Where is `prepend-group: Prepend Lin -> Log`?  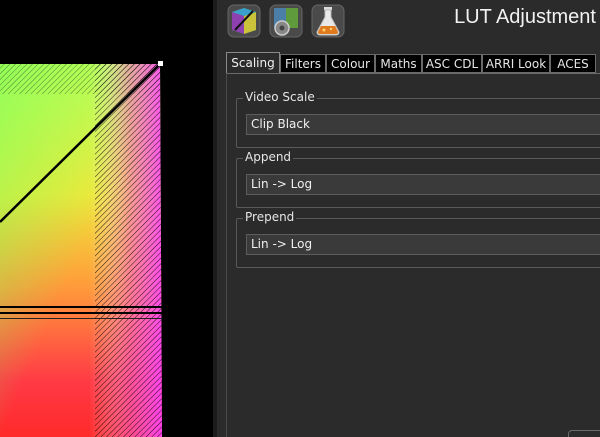 prepend-group: Prepend Lin -> Log is located at coordinates (418, 239).